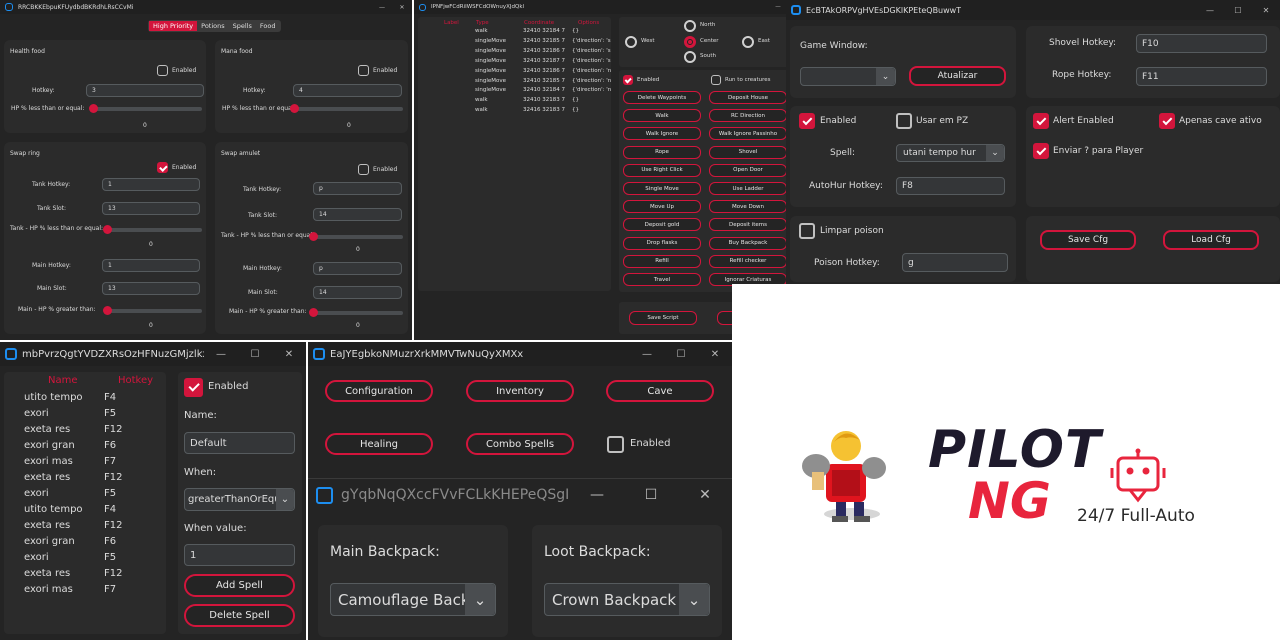 This screenshot has width=1280, height=640. I want to click on spell-name: utito tempo, so click(53, 509).